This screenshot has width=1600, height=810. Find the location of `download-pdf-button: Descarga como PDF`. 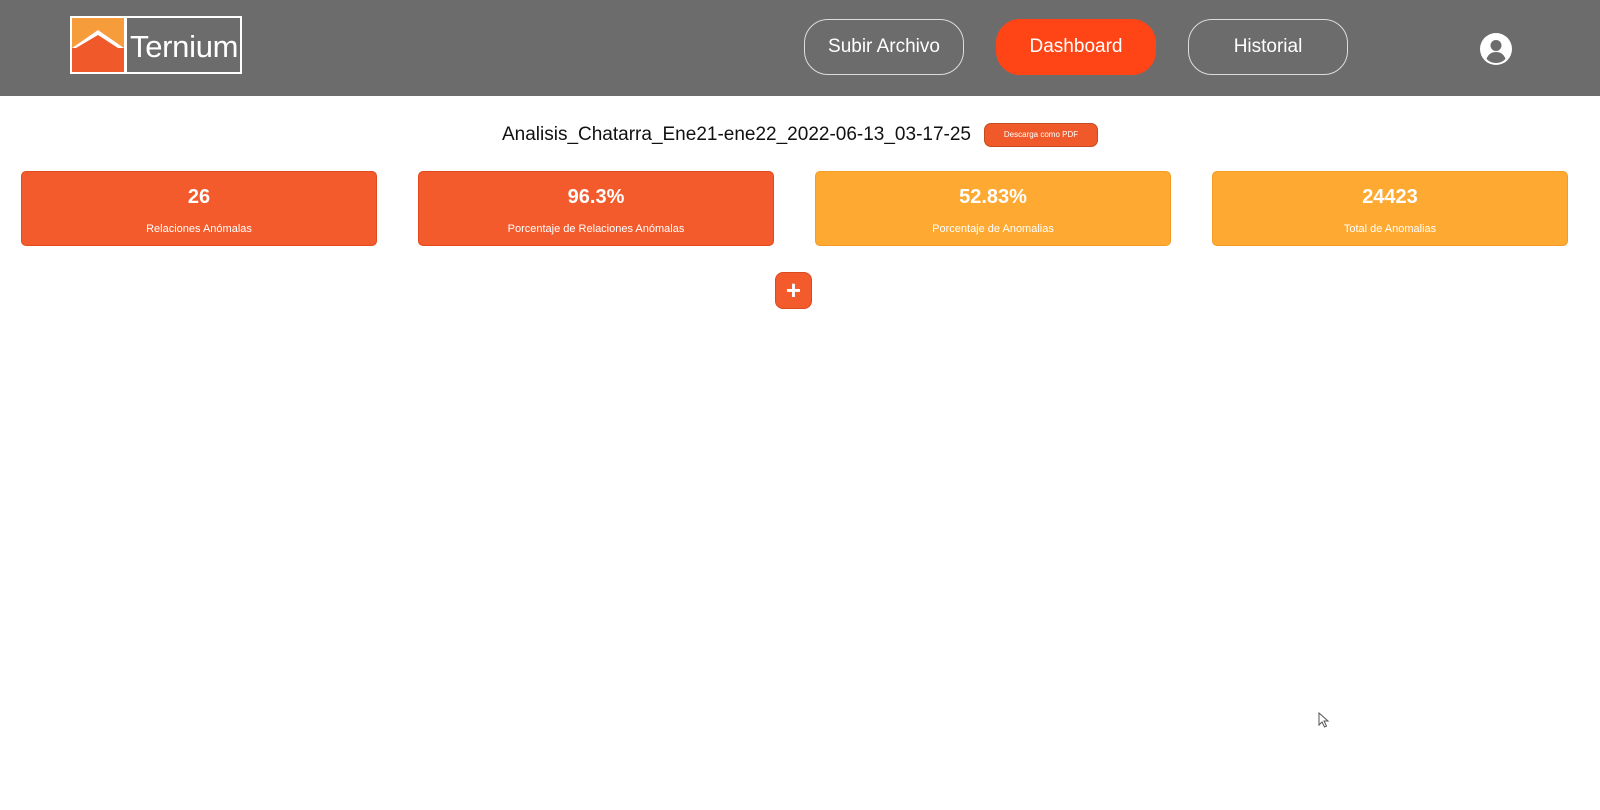

download-pdf-button: Descarga como PDF is located at coordinates (1041, 135).